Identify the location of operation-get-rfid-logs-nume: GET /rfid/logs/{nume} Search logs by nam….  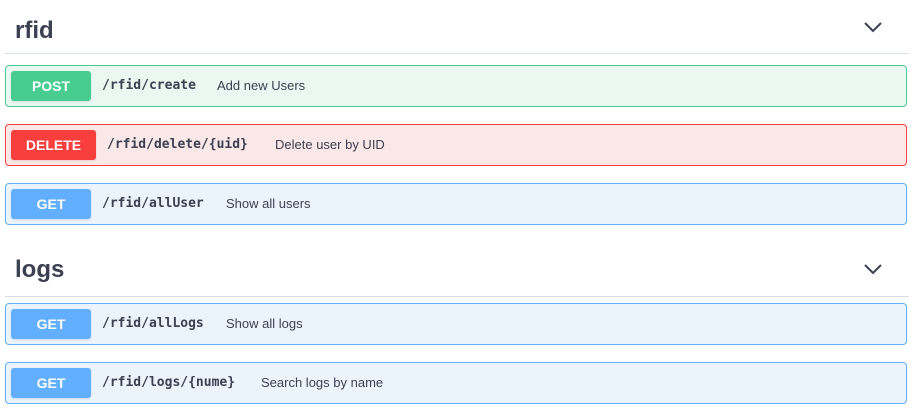
(456, 383).